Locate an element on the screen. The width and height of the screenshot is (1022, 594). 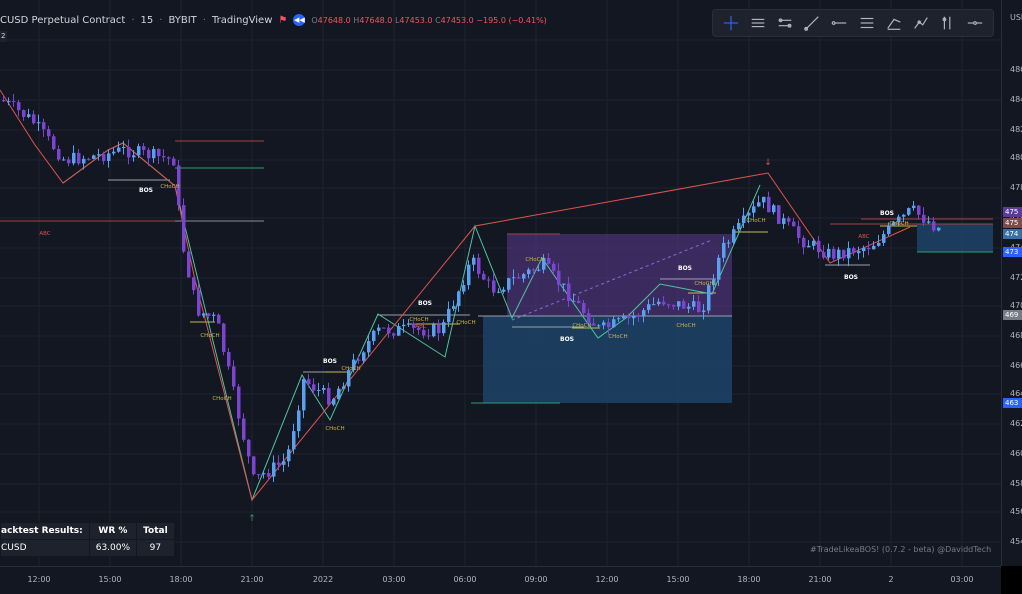
abc-label: ABC is located at coordinates (863, 237).